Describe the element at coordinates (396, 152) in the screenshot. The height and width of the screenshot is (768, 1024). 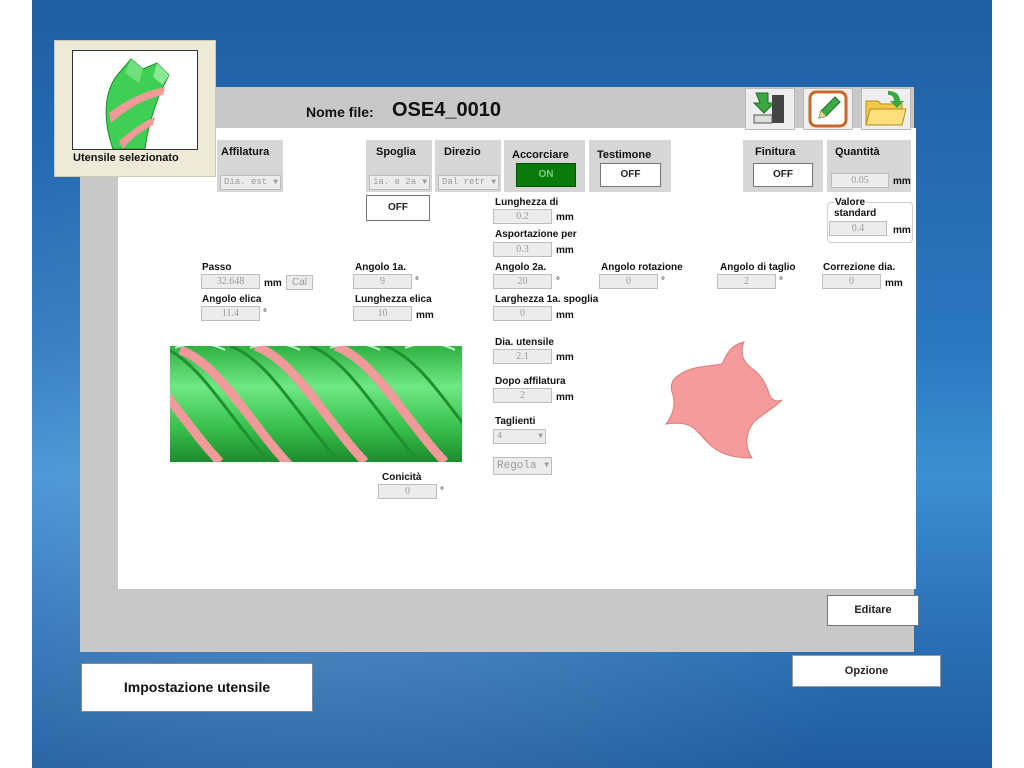
I see `spoglia-label: Spoglia` at that location.